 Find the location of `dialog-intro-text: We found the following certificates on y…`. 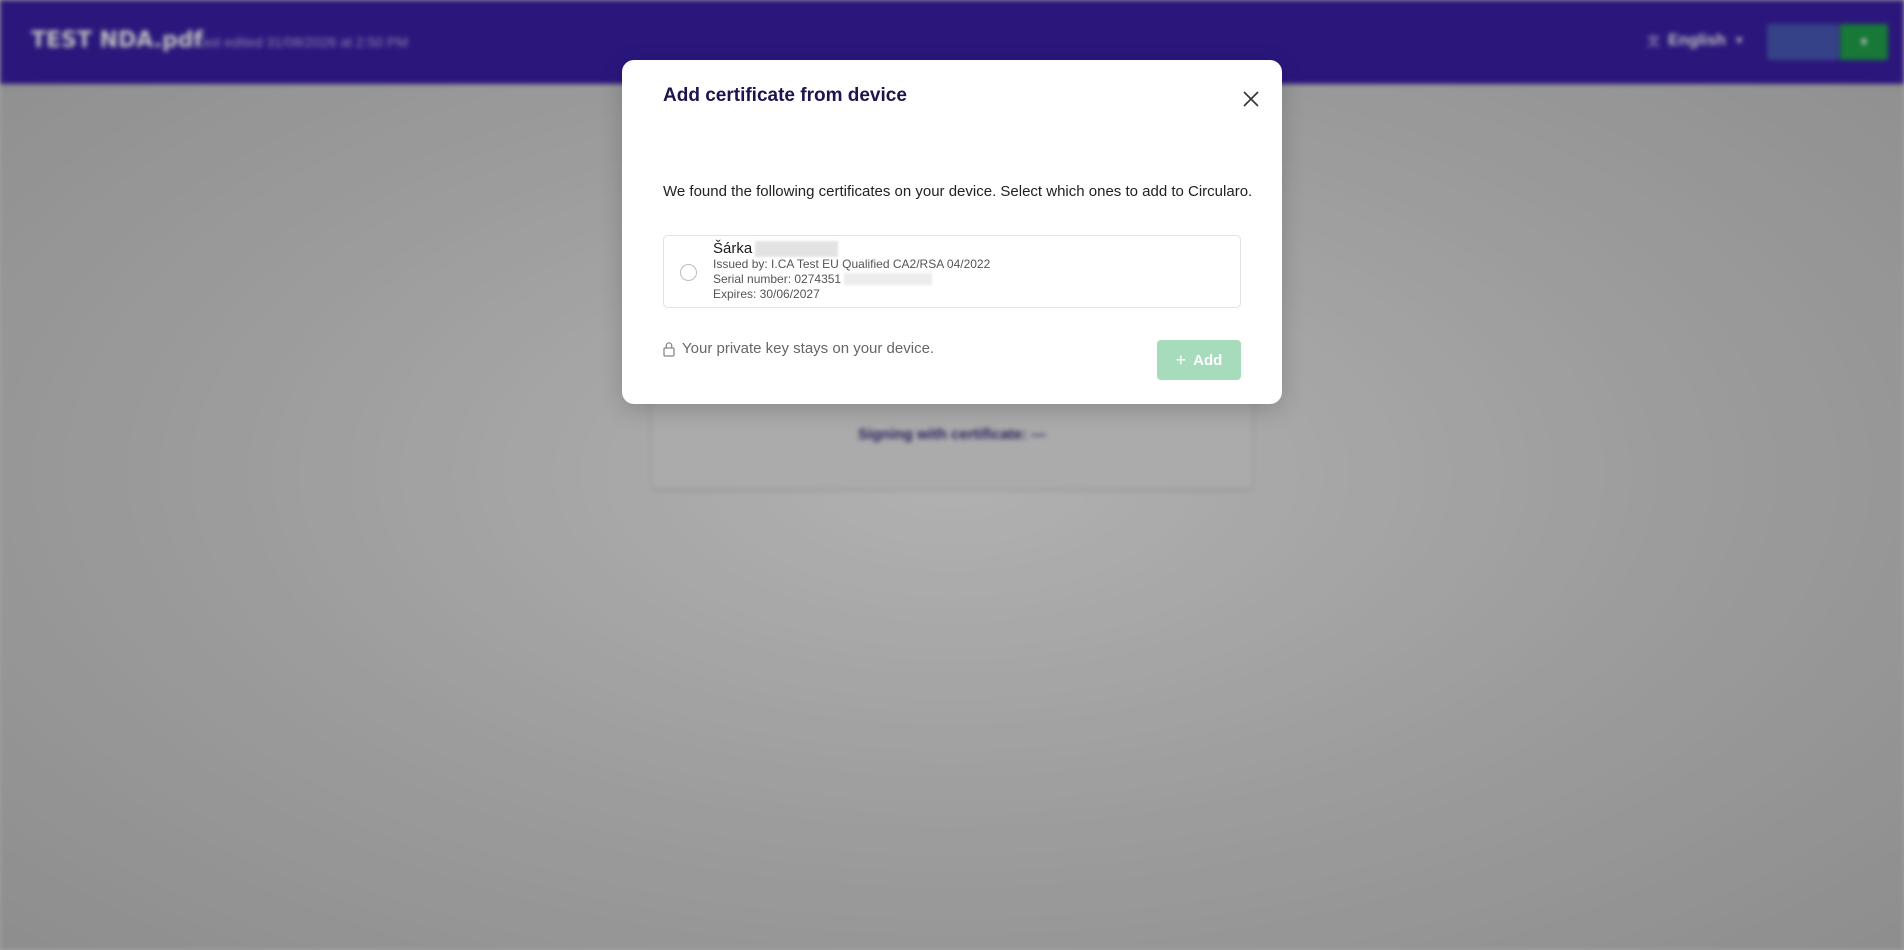

dialog-intro-text: We found the following certificates on y… is located at coordinates (958, 191).